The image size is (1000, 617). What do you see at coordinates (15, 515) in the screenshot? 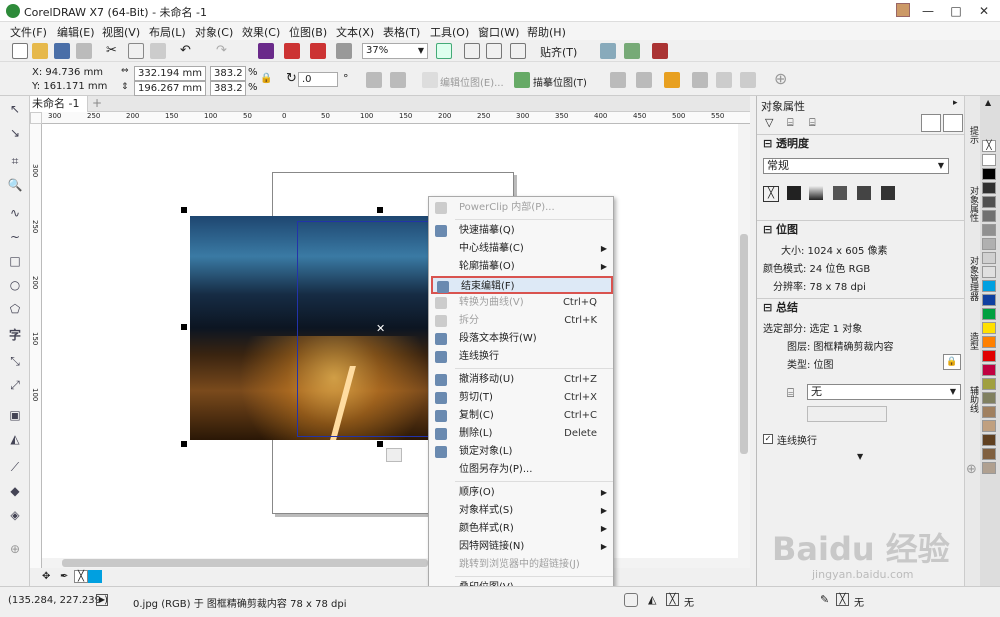
I see `smart-fill-icon: ◈` at bounding box center [15, 515].